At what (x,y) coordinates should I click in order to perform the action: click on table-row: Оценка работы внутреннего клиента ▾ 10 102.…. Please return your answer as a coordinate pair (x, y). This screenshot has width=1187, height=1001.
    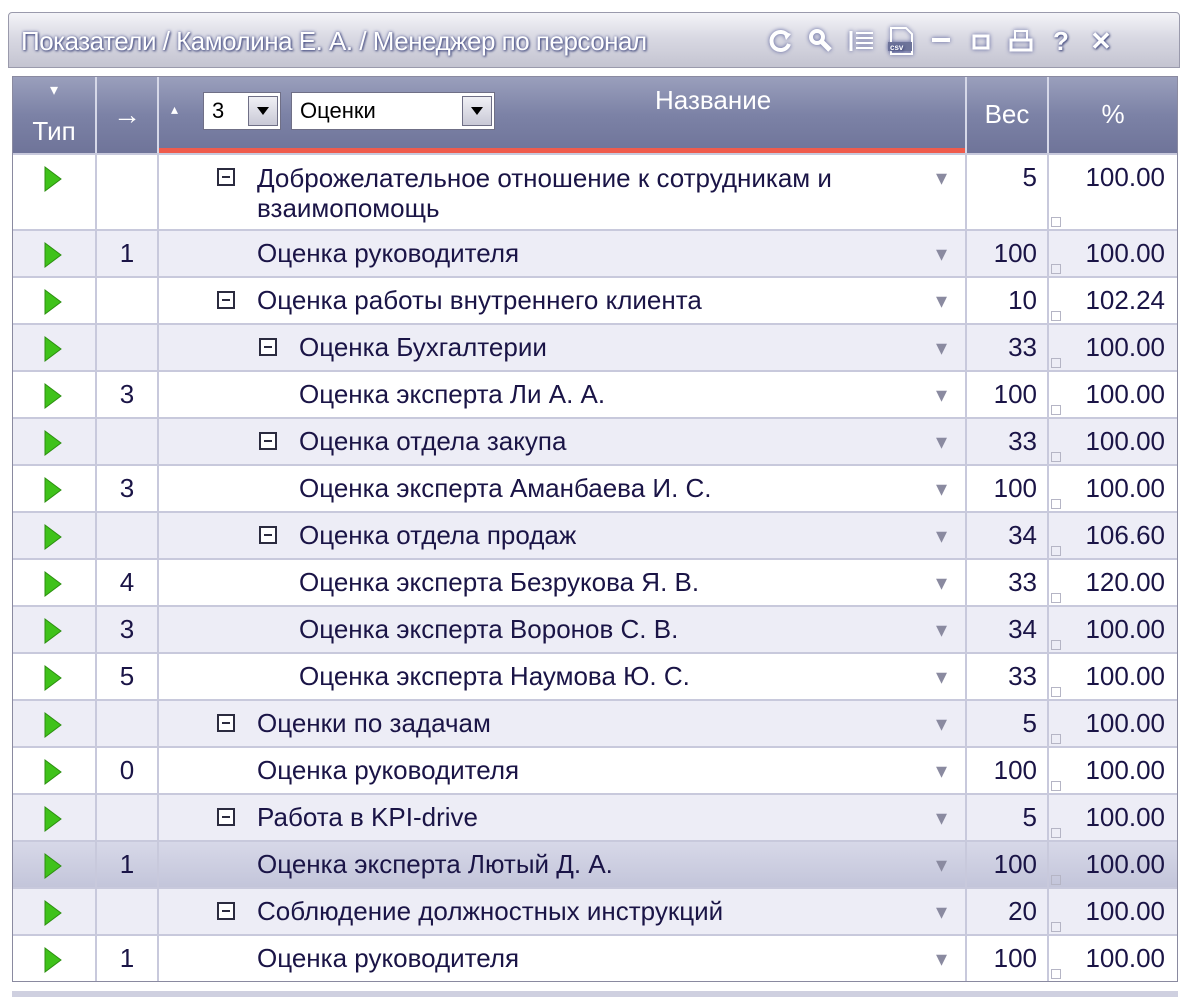
    Looking at the image, I should click on (595, 299).